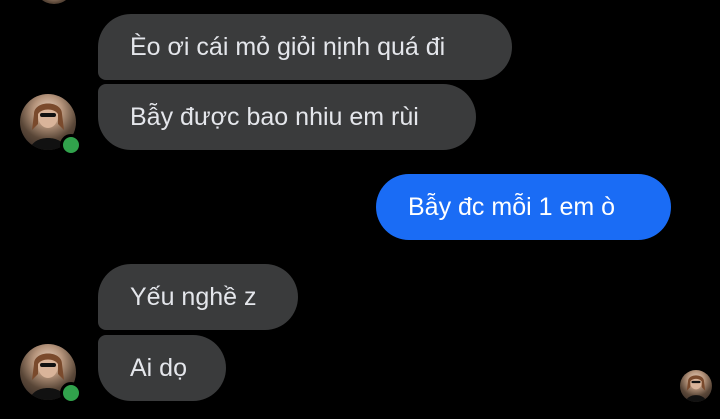 Image resolution: width=720 pixels, height=419 pixels. What do you see at coordinates (274, 117) in the screenshot?
I see `message-text: Bẫy được bao nhiu em rùi` at bounding box center [274, 117].